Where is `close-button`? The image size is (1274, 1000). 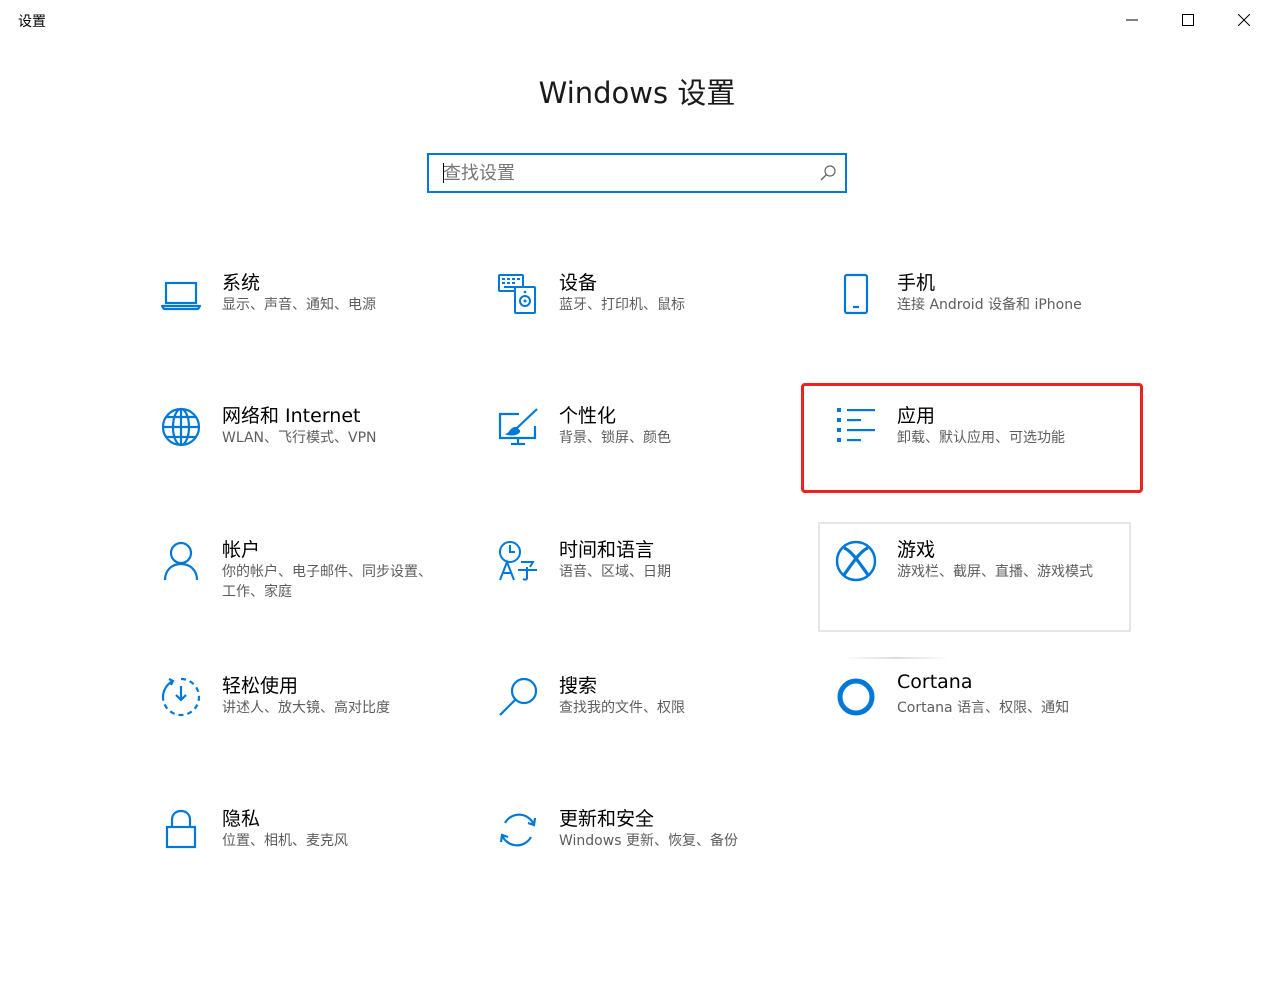 close-button is located at coordinates (1244, 20).